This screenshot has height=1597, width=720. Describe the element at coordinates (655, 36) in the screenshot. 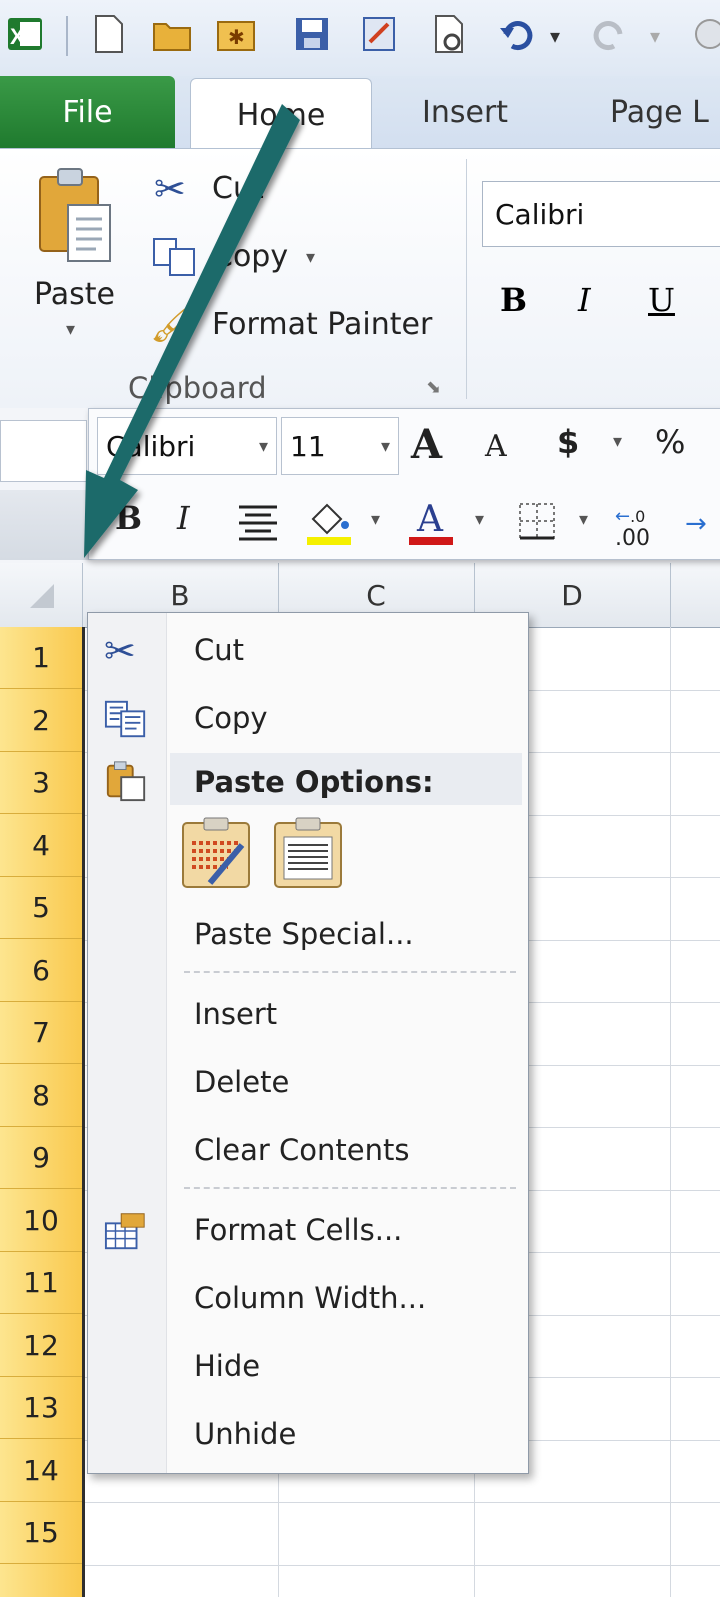

I see `redo-dropdown-icon: ▾` at that location.